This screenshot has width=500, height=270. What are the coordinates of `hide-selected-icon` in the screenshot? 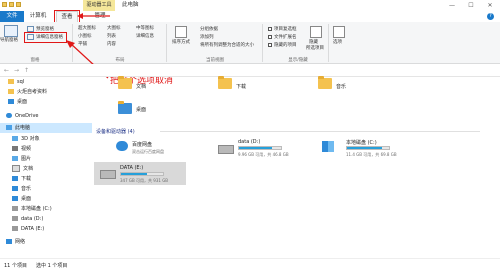 It's located at (316, 32).